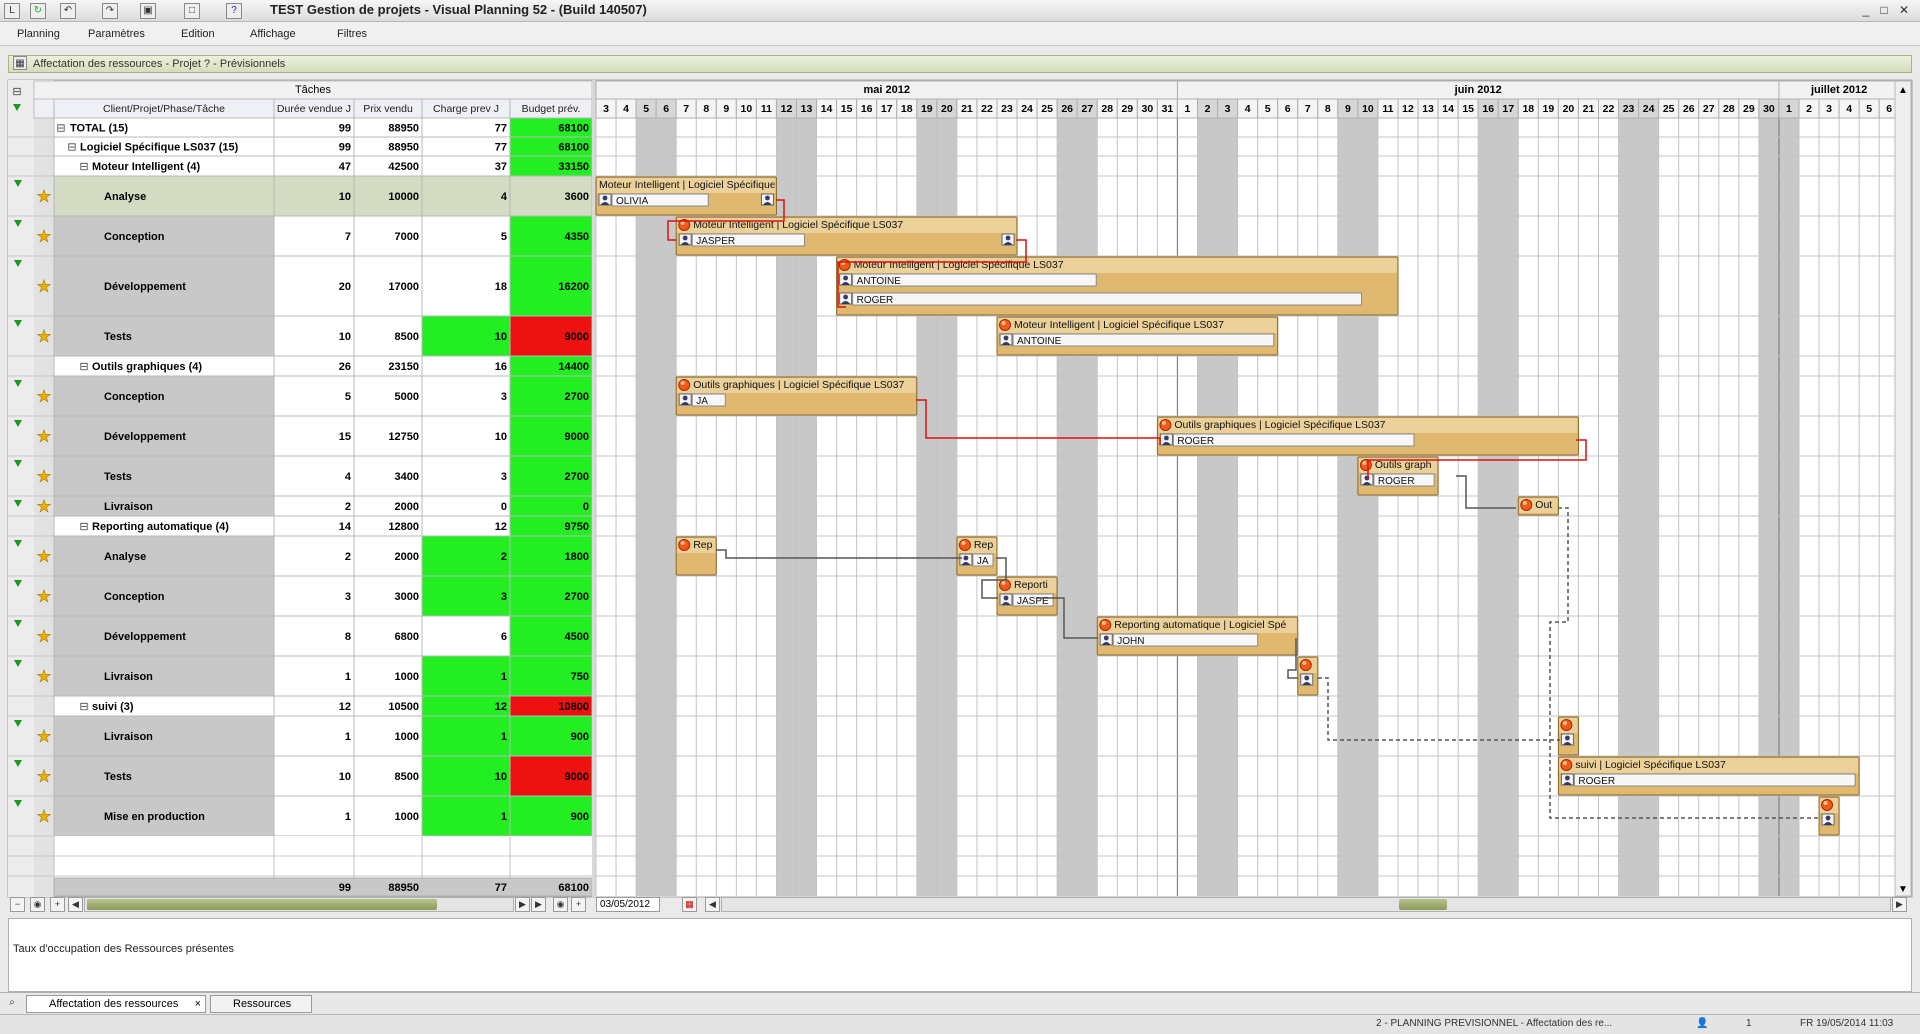 The image size is (1920, 1034). I want to click on column-header-3: Prix vendu, so click(388, 109).